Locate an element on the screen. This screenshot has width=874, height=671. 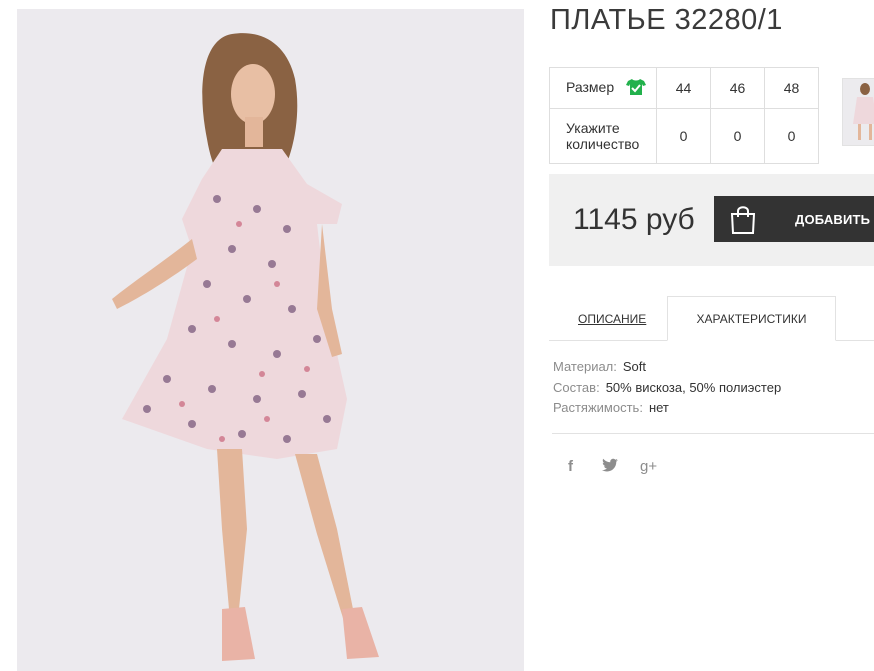
spec-value: нет is located at coordinates (658, 407).